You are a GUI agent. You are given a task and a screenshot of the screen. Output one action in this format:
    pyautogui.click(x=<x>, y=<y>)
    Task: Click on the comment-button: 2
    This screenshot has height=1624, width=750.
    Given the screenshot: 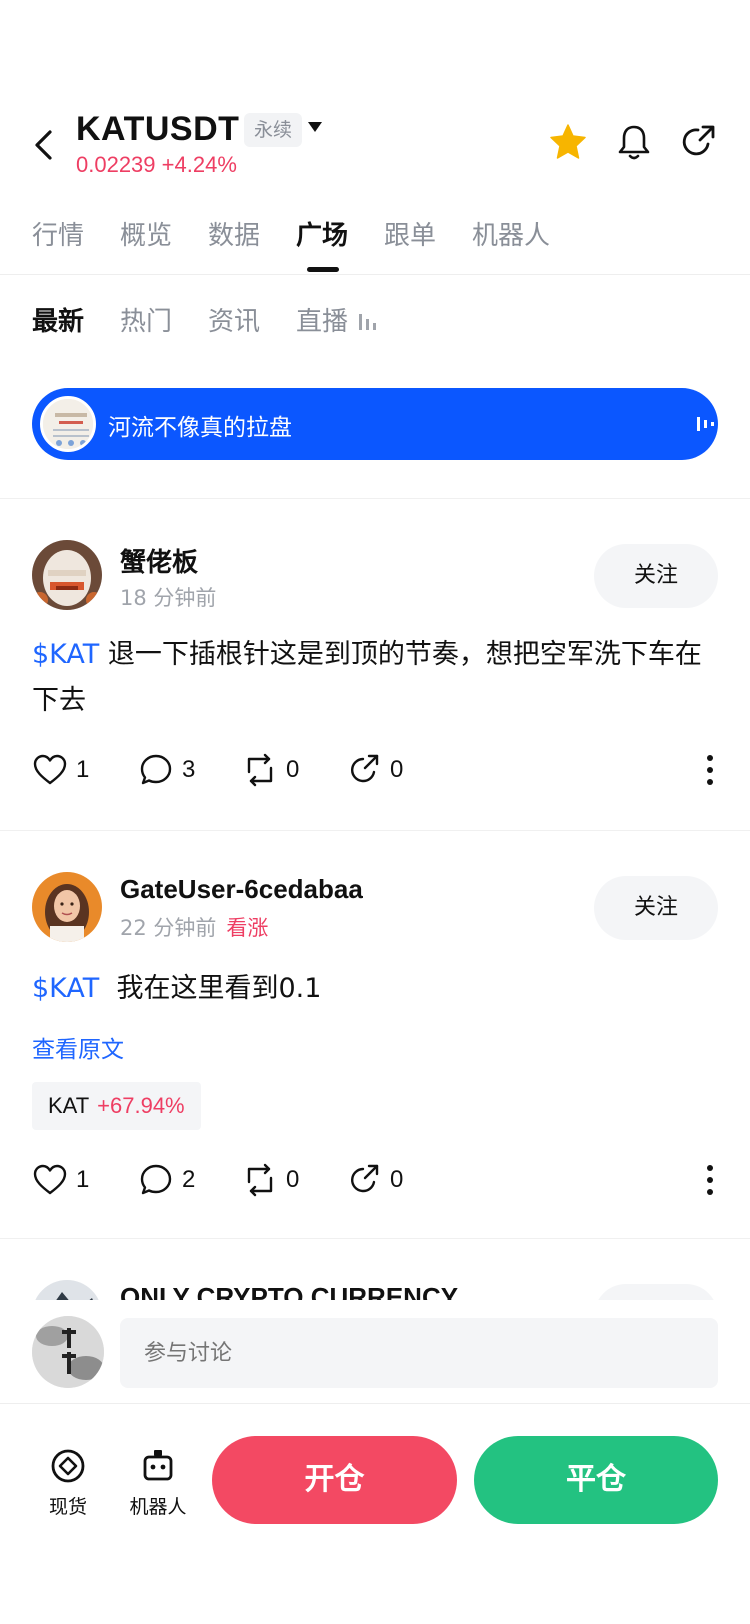 What is the action you would take?
    pyautogui.click(x=166, y=1180)
    